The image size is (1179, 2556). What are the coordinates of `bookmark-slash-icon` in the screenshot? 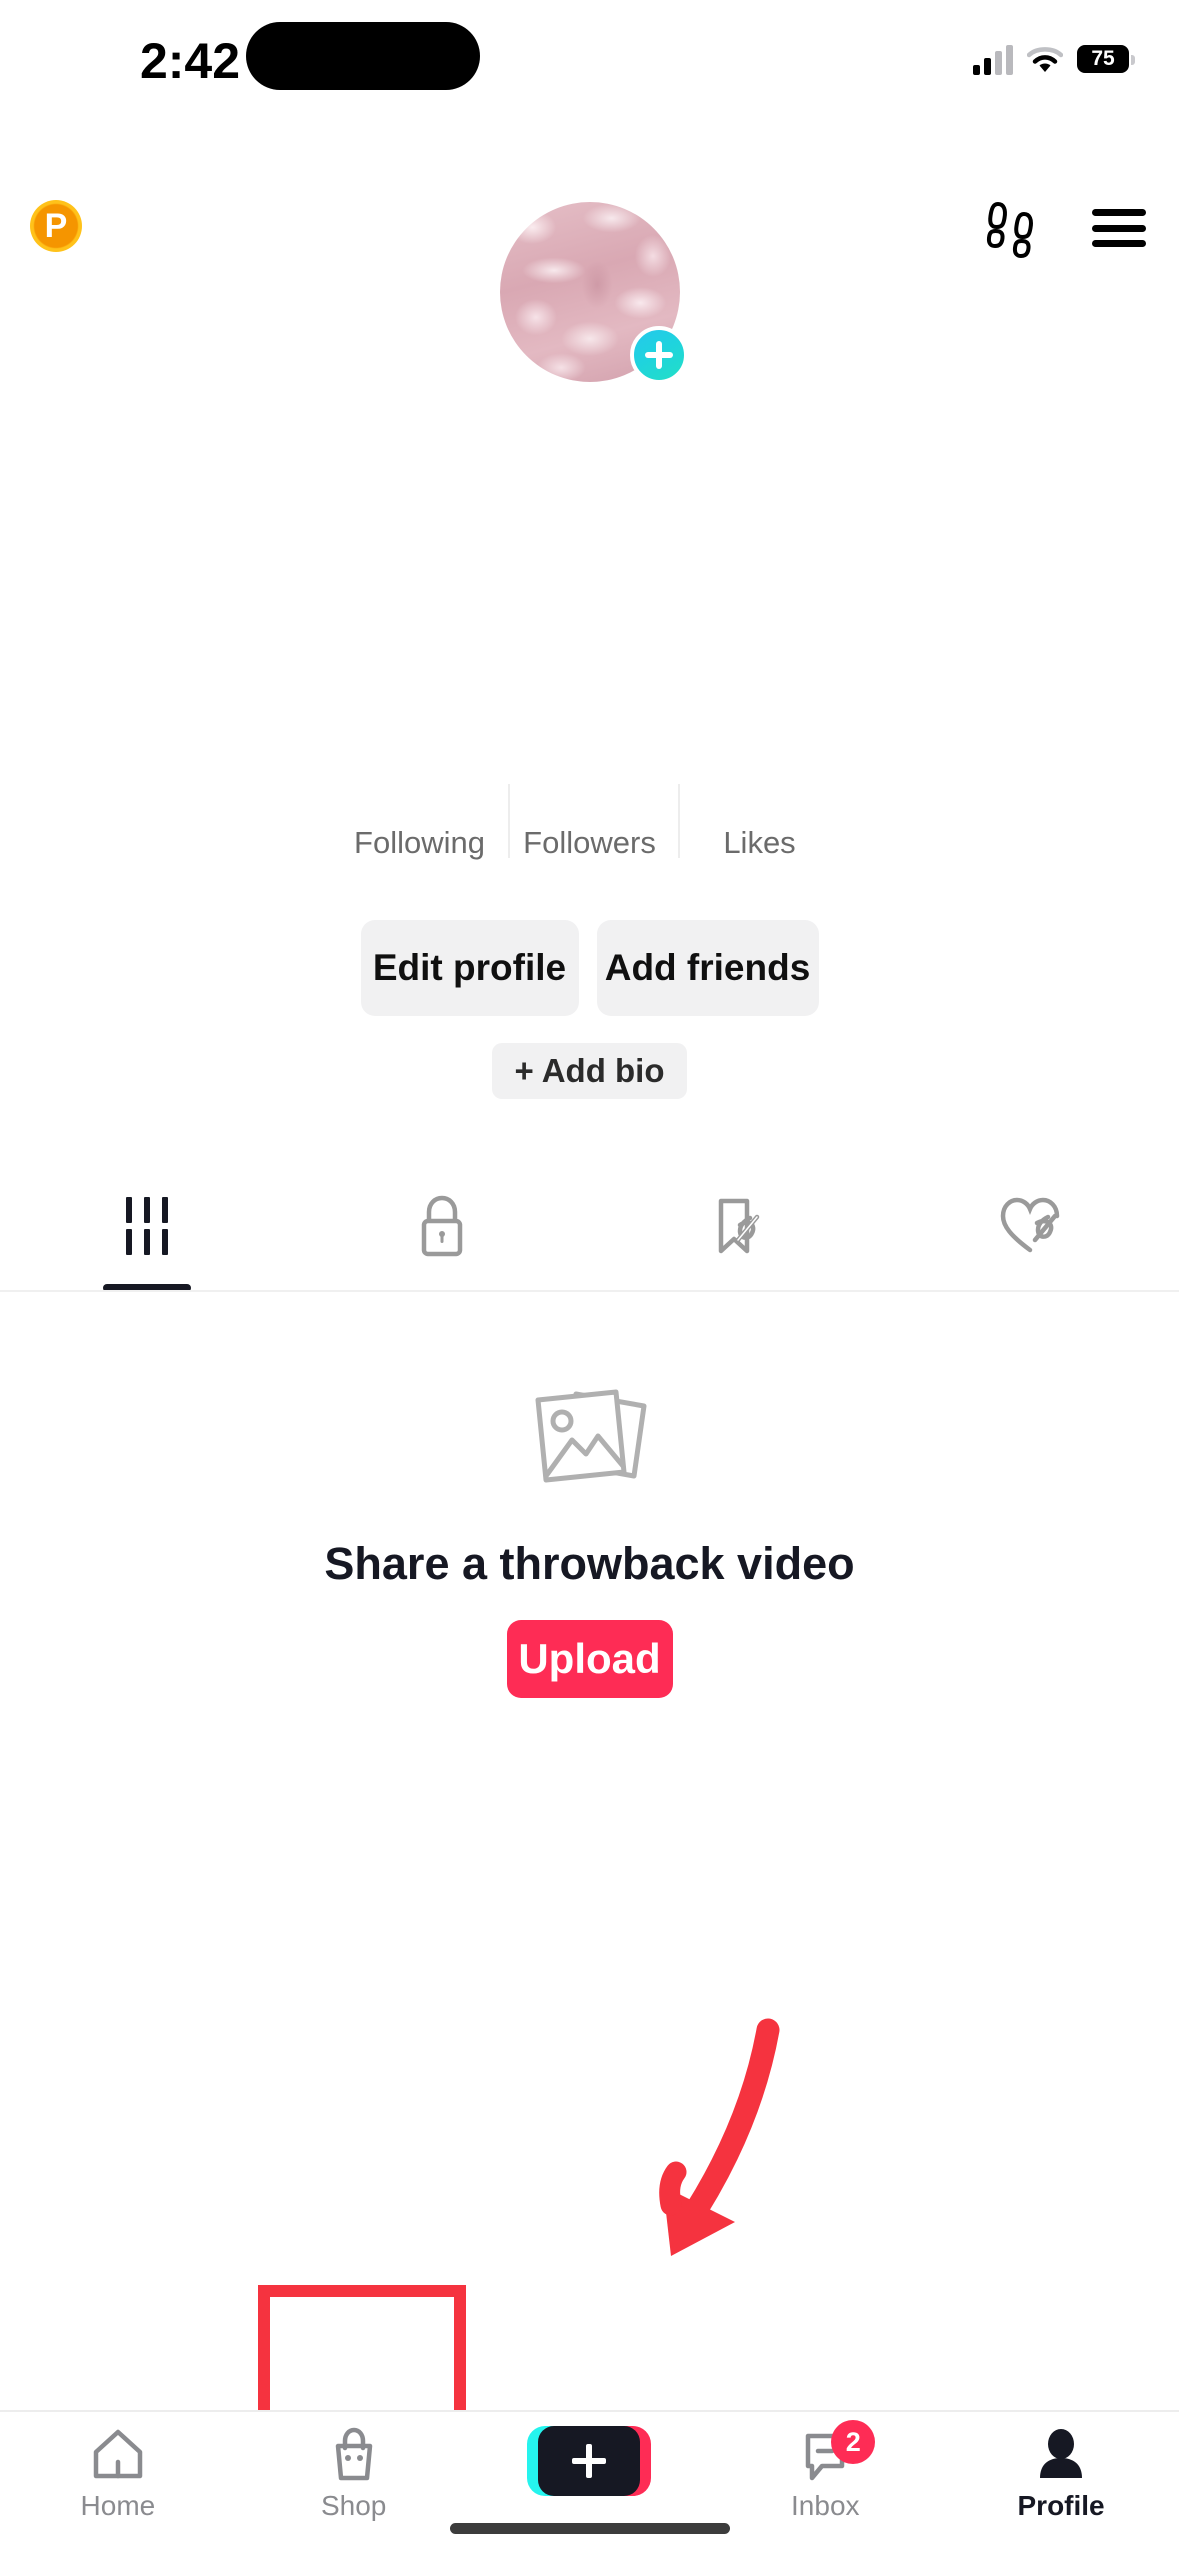 It's located at (737, 1226).